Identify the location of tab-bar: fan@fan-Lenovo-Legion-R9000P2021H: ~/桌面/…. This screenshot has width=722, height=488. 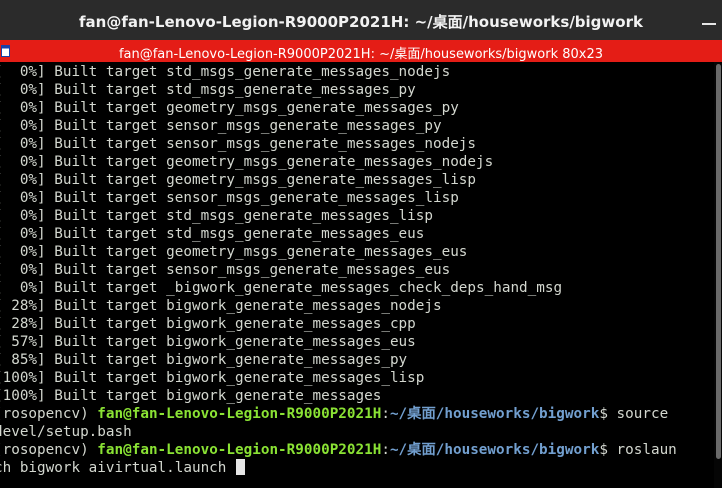
(361, 51).